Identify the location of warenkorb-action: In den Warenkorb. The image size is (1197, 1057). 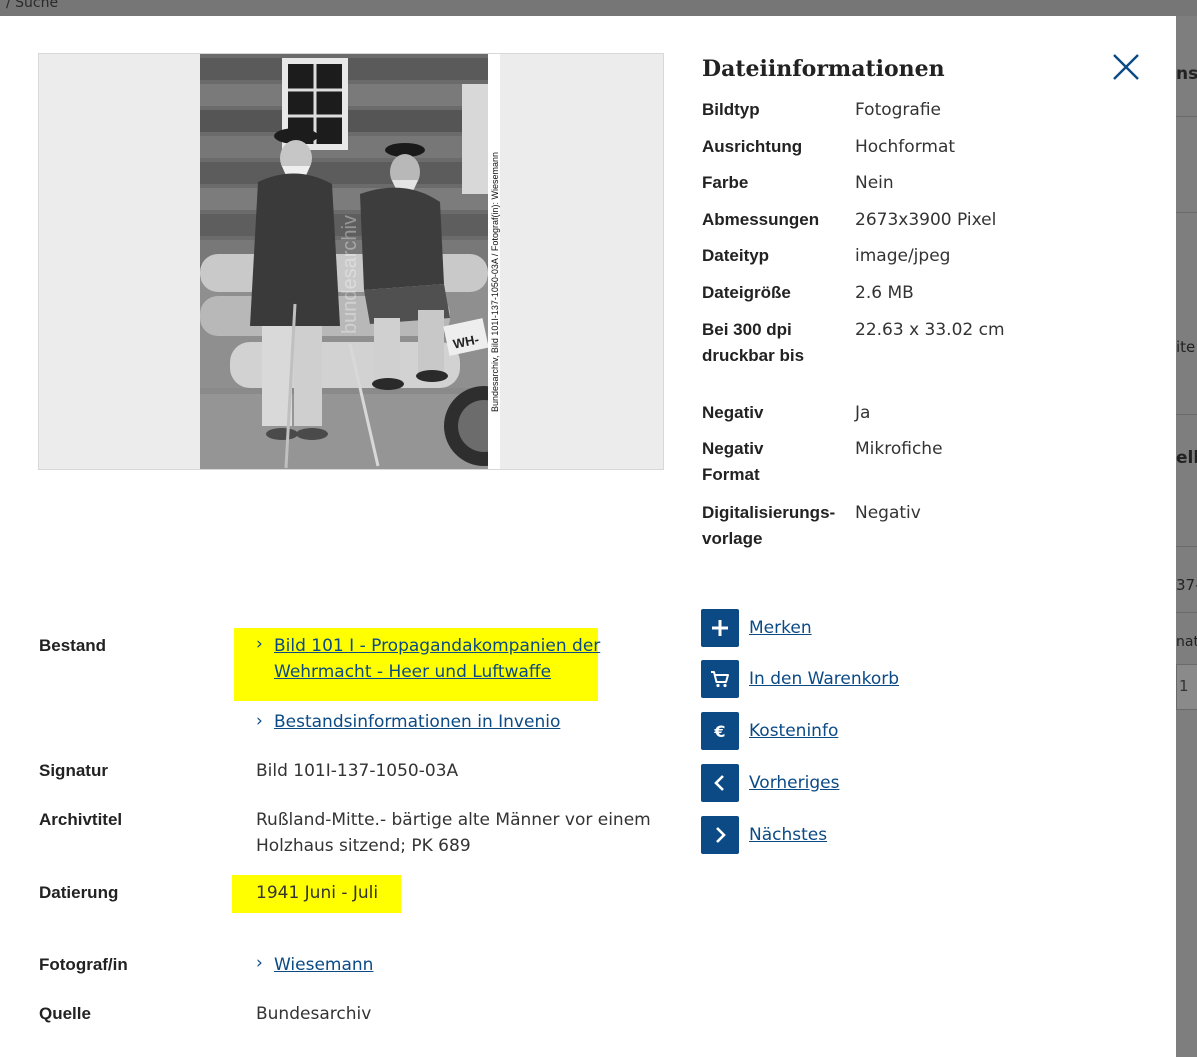
(861, 679).